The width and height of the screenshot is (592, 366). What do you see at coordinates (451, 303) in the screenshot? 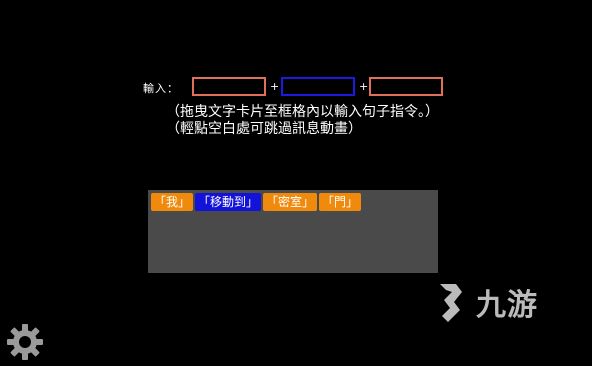
I see `nine-game-logo` at bounding box center [451, 303].